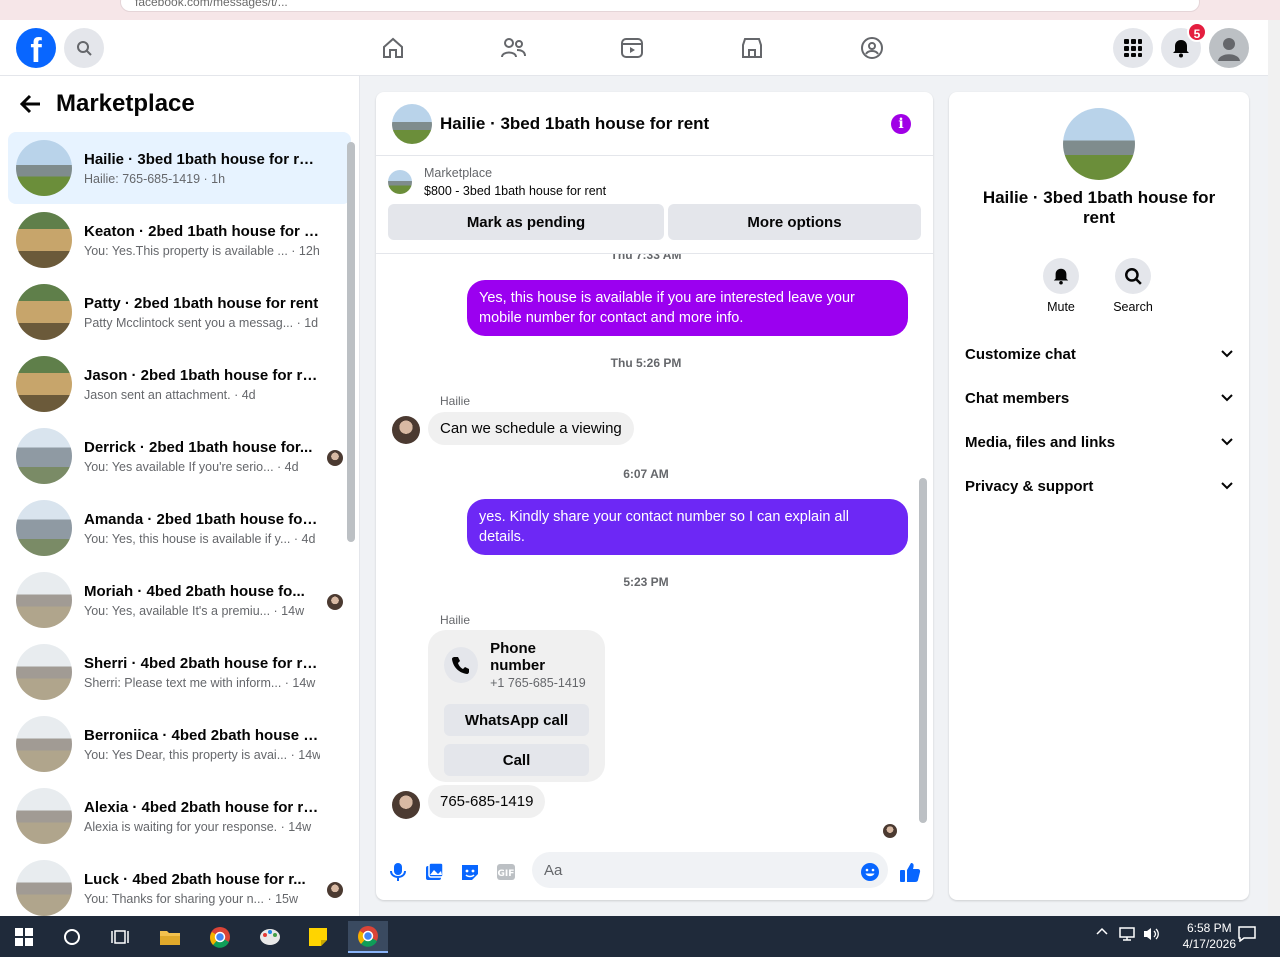  I want to click on whatsapp-call-button: WhatsApp call, so click(516, 720).